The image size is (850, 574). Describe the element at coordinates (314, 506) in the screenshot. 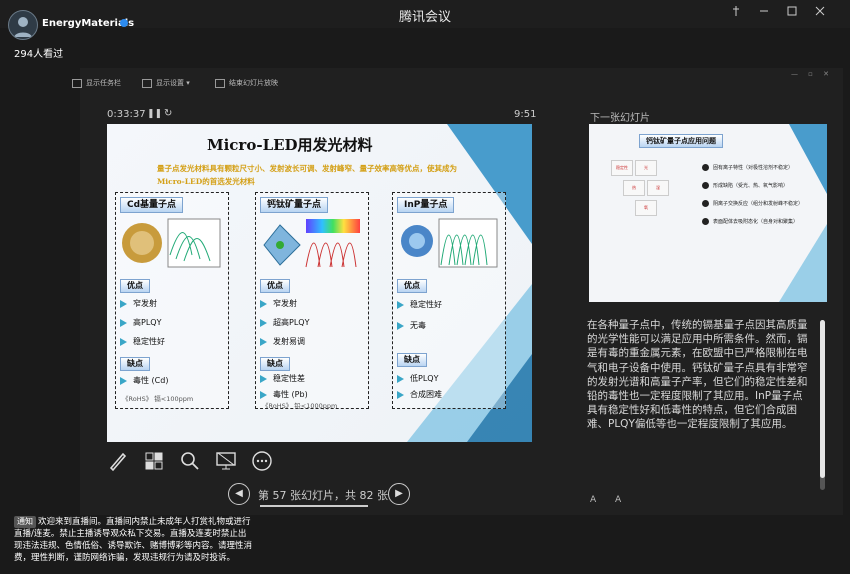

I see `slide-counter-underline` at that location.